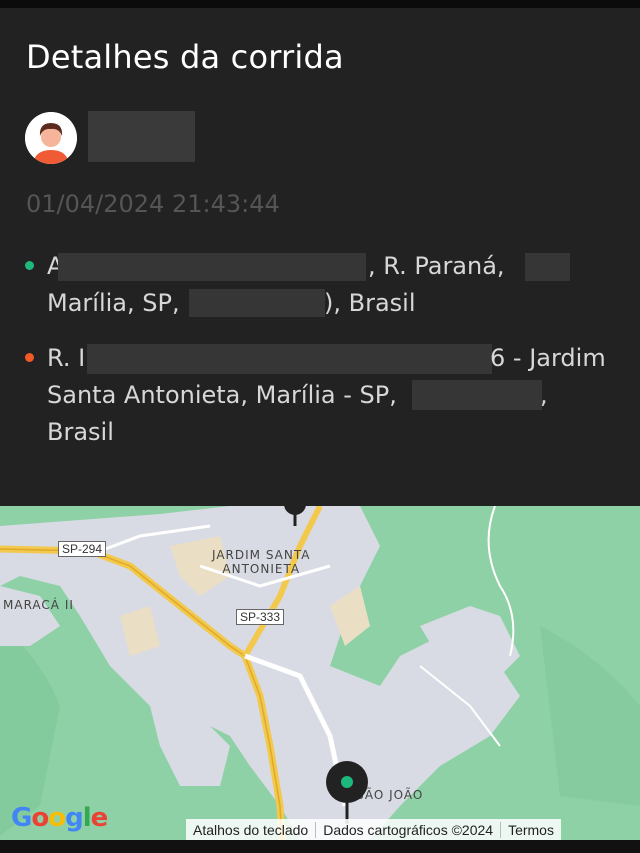  What do you see at coordinates (212, 267) in the screenshot?
I see `origin-redacted-street` at bounding box center [212, 267].